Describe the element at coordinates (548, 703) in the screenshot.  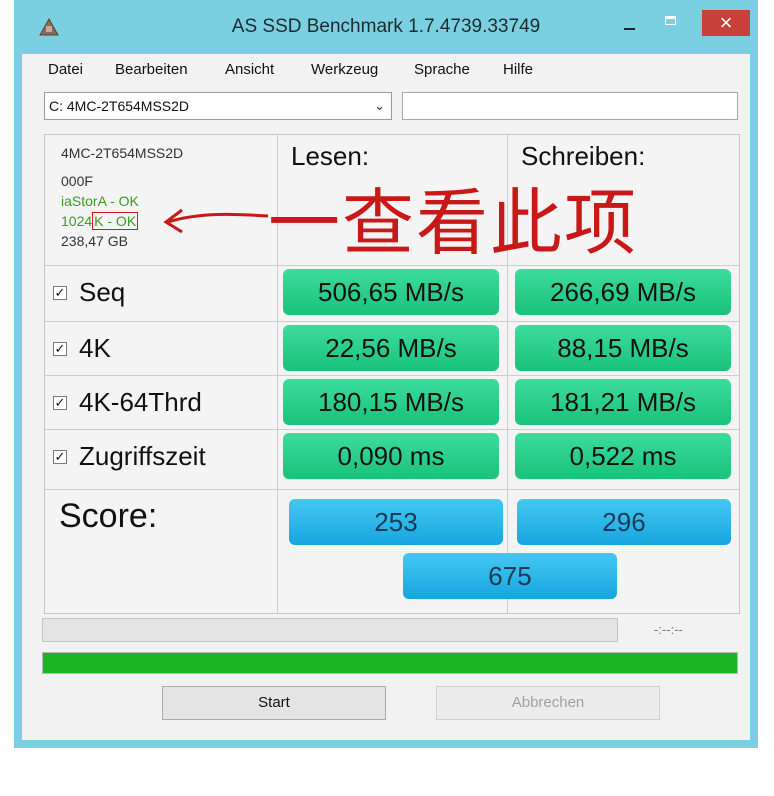
I see `abort-button: Abbrechen` at that location.